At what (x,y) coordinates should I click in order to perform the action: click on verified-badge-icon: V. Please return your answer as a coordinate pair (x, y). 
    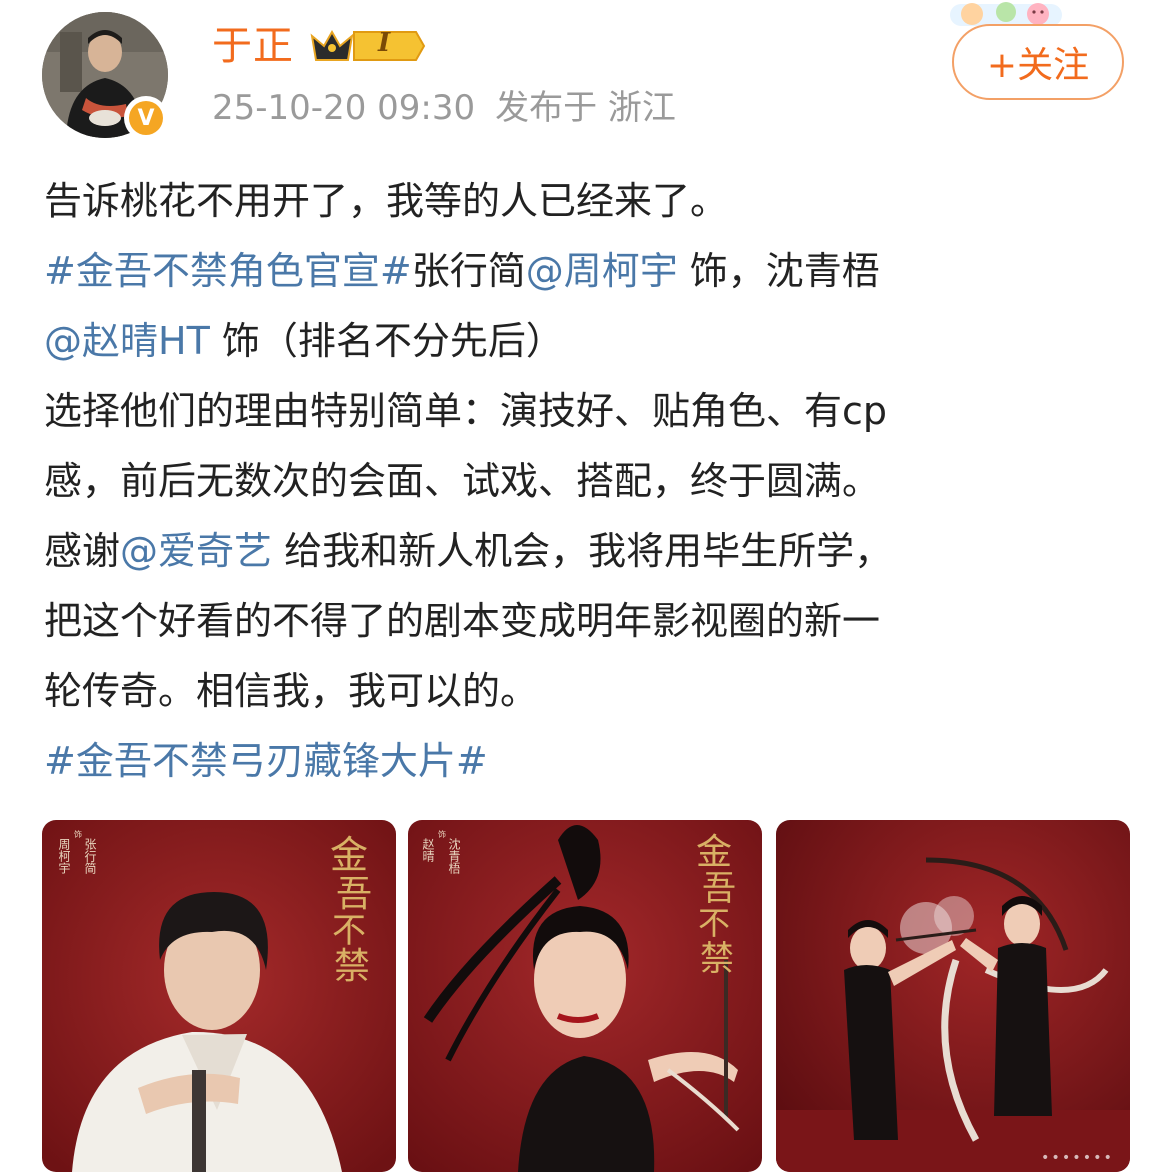
    Looking at the image, I should click on (146, 118).